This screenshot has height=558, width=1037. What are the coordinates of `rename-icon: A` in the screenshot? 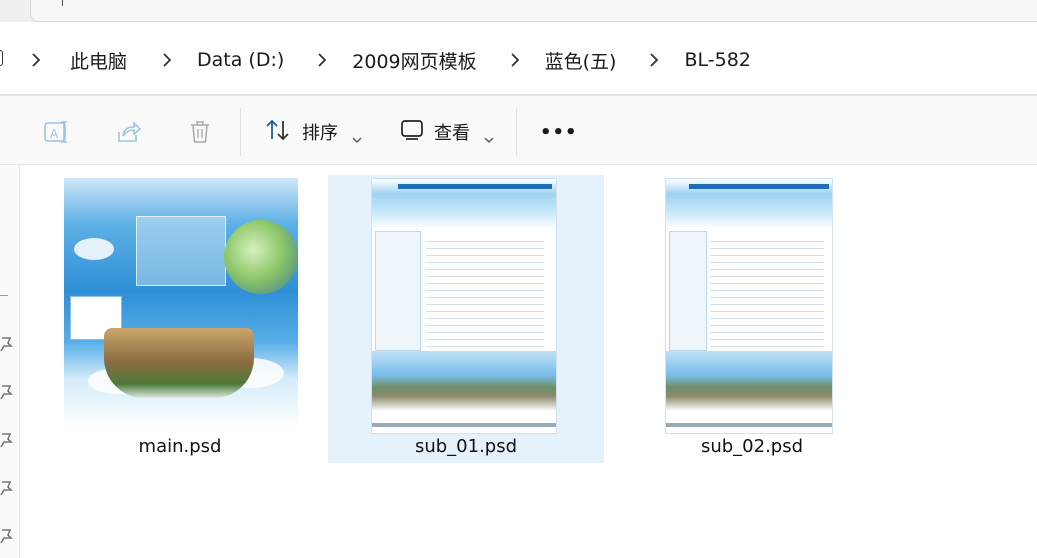 It's located at (56, 132).